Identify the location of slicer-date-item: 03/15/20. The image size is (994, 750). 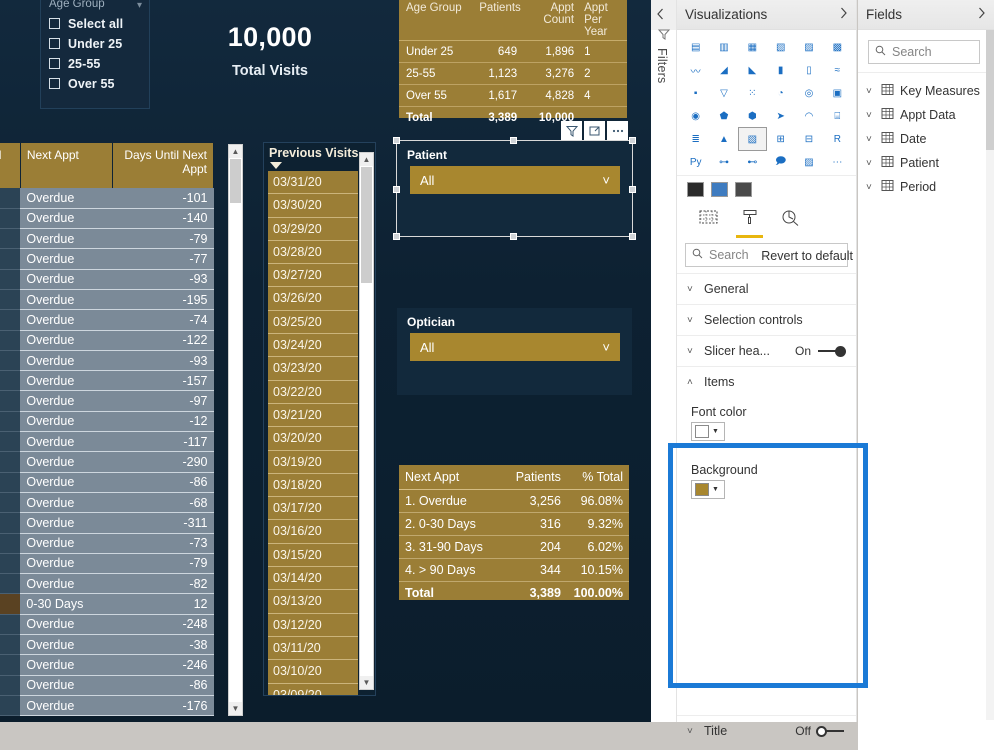
(313, 555).